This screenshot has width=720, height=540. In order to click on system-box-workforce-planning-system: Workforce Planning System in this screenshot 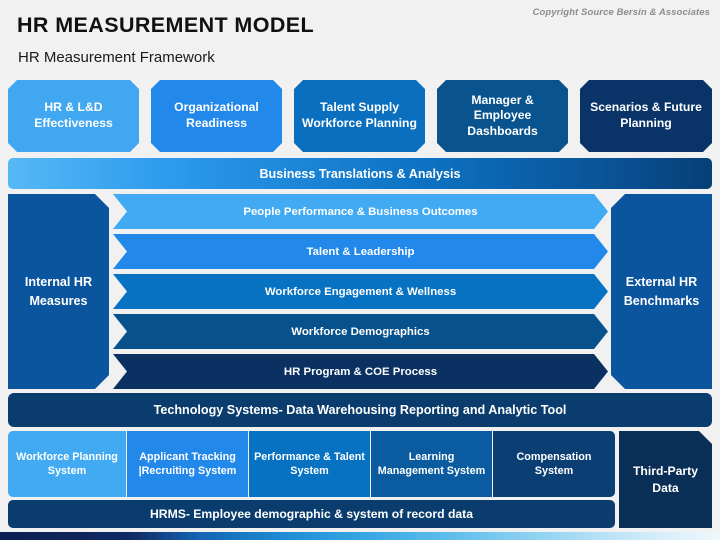, I will do `click(67, 464)`.